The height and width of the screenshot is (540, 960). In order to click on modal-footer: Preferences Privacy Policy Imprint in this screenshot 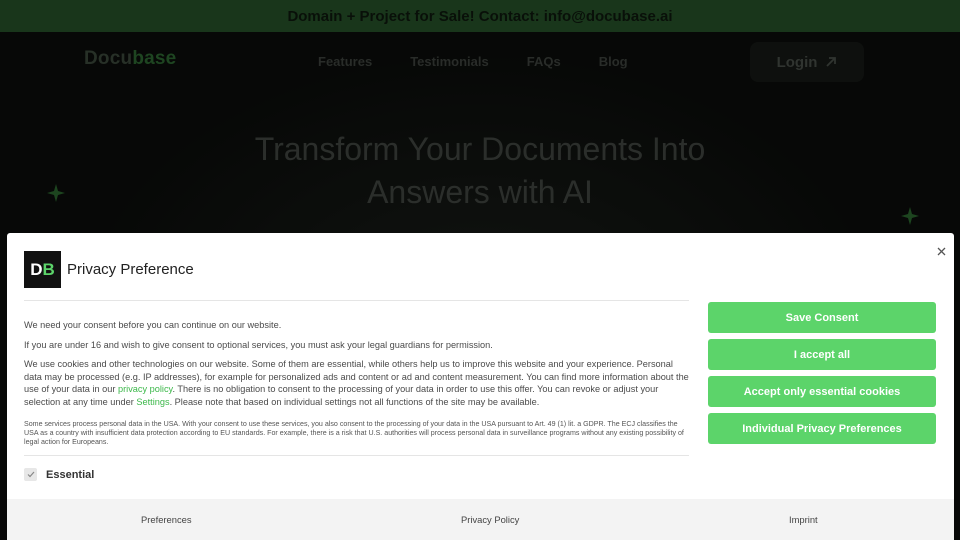, I will do `click(480, 519)`.